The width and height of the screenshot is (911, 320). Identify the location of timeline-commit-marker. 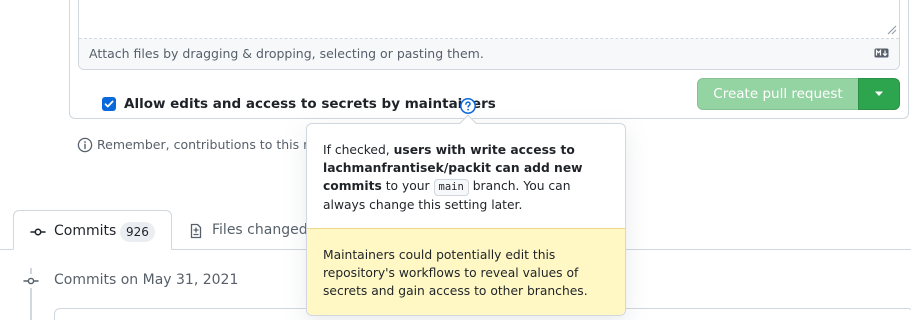
(31, 281).